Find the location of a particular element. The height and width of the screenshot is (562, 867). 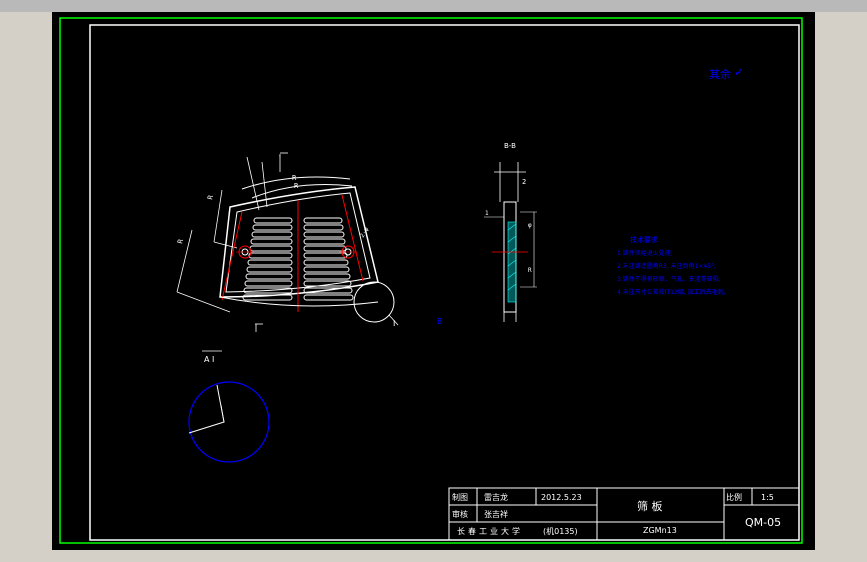

notes-line-2: 2.未注铸造圆角R3, 未注倒角1×45°; is located at coordinates (666, 266).